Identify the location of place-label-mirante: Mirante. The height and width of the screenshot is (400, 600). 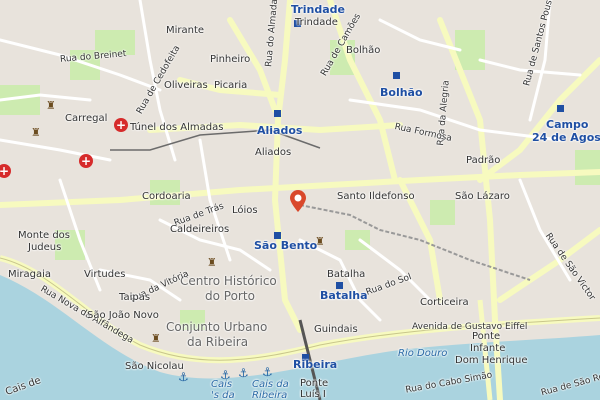
(185, 30).